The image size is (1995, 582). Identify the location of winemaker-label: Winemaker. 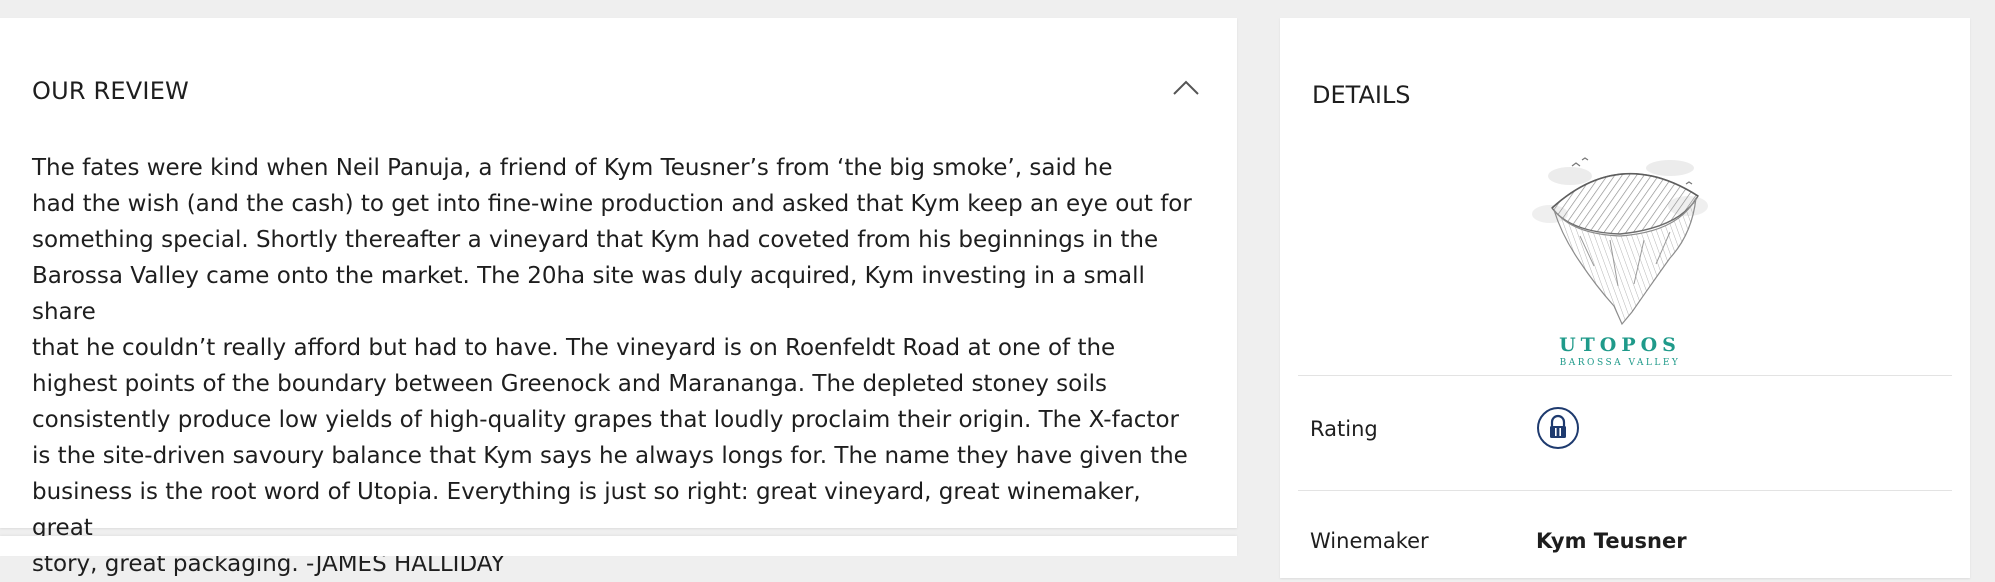
(1369, 541).